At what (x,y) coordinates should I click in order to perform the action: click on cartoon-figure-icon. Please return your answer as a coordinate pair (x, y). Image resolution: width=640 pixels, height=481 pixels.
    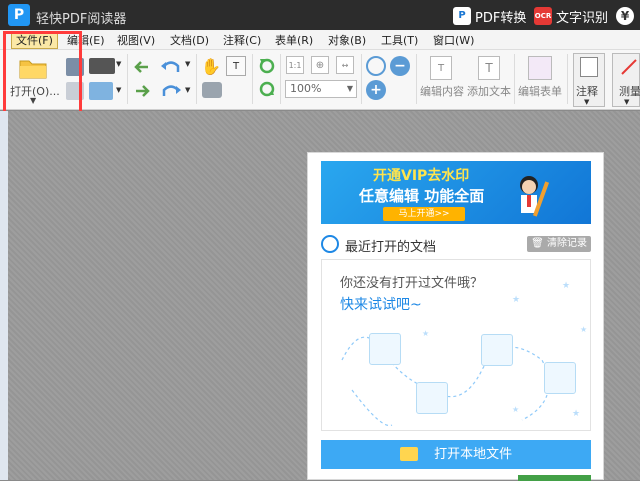
    Looking at the image, I should click on (531, 197).